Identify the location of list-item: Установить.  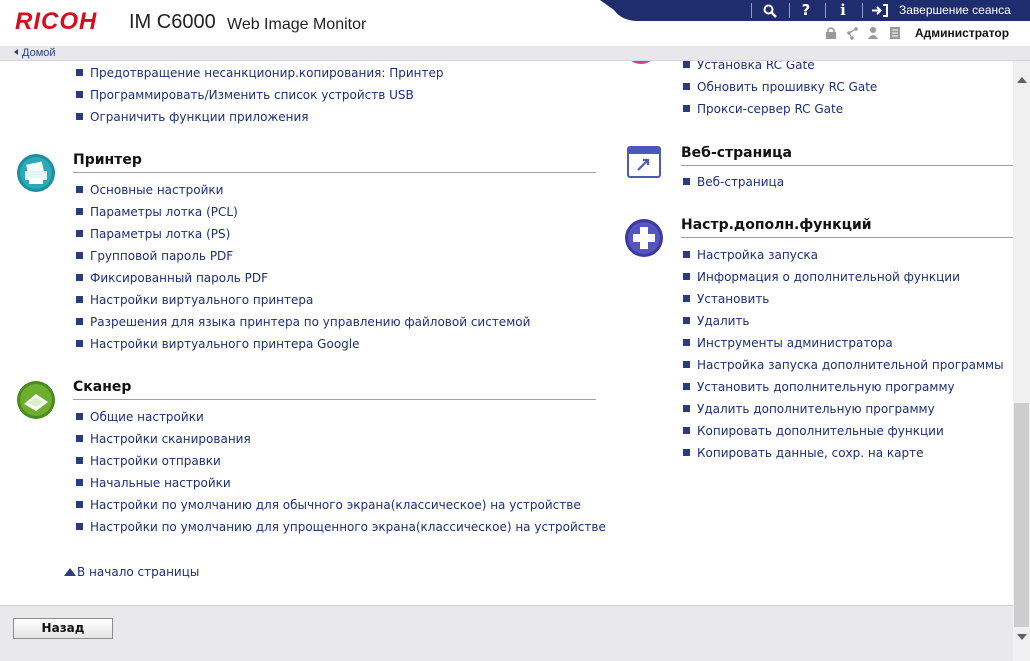
(726, 299).